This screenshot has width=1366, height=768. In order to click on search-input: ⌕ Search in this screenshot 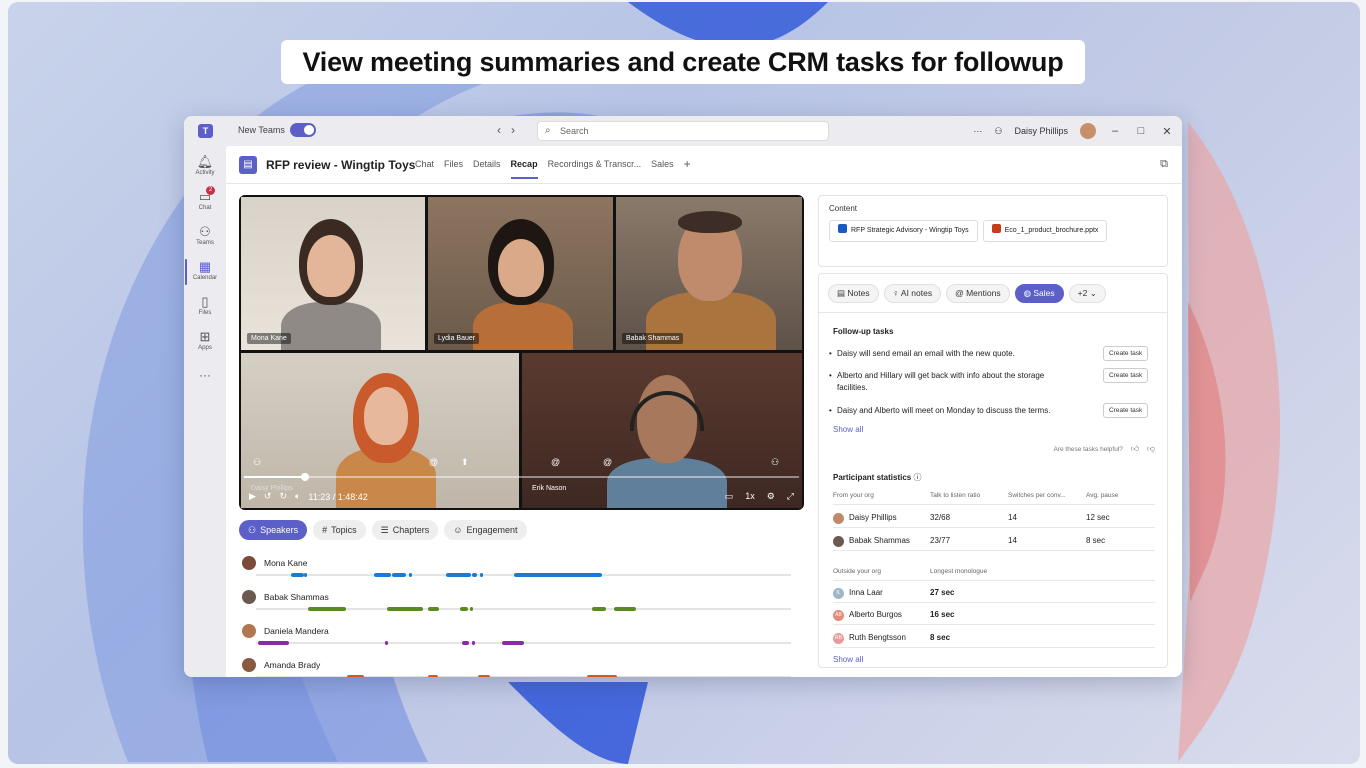, I will do `click(683, 131)`.